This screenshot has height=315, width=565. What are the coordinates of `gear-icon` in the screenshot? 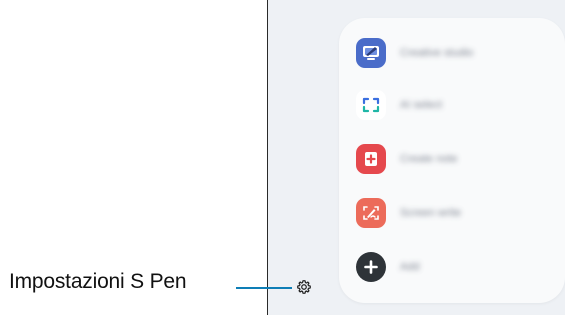 It's located at (304, 287).